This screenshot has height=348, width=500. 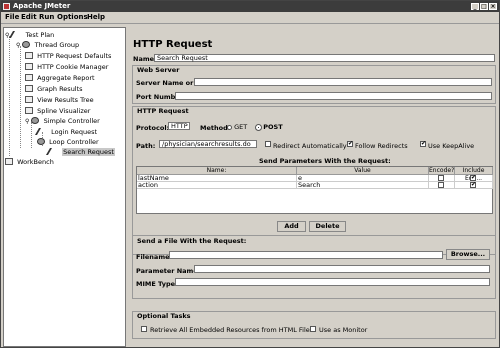 What do you see at coordinates (47, 45) in the screenshot?
I see `tree-thread-group: ⚲ Thread Group` at bounding box center [47, 45].